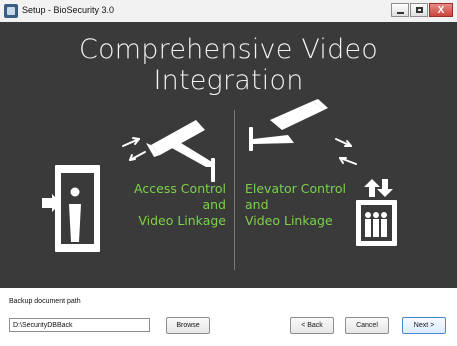 The width and height of the screenshot is (457, 346). I want to click on maximize-icon, so click(419, 10).